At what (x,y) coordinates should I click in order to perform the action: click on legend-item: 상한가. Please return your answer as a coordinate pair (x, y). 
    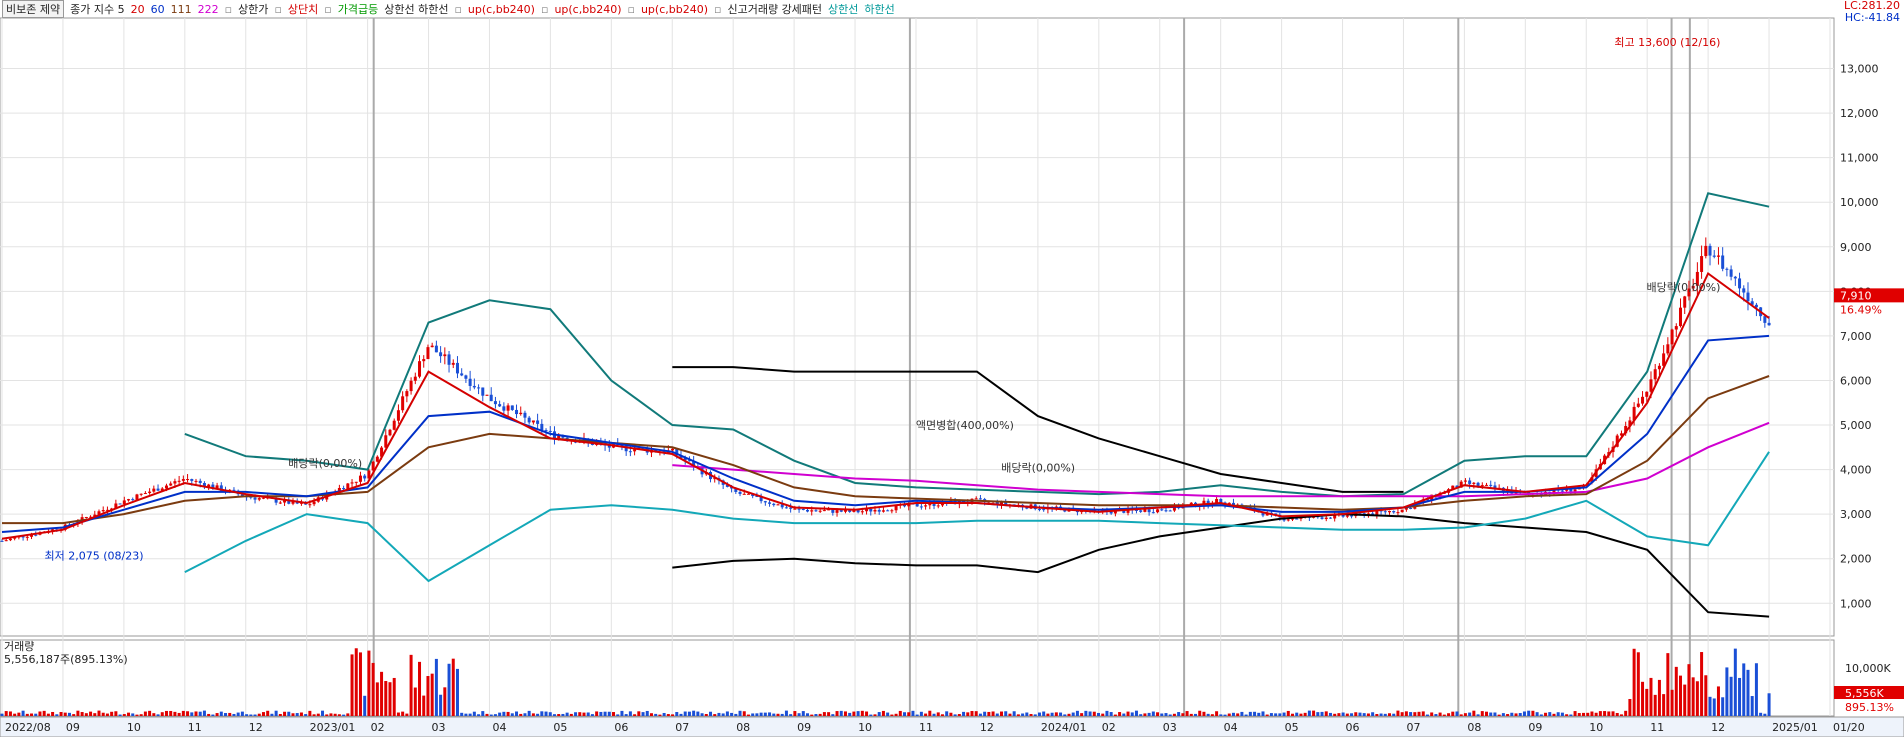
    Looking at the image, I should click on (253, 9).